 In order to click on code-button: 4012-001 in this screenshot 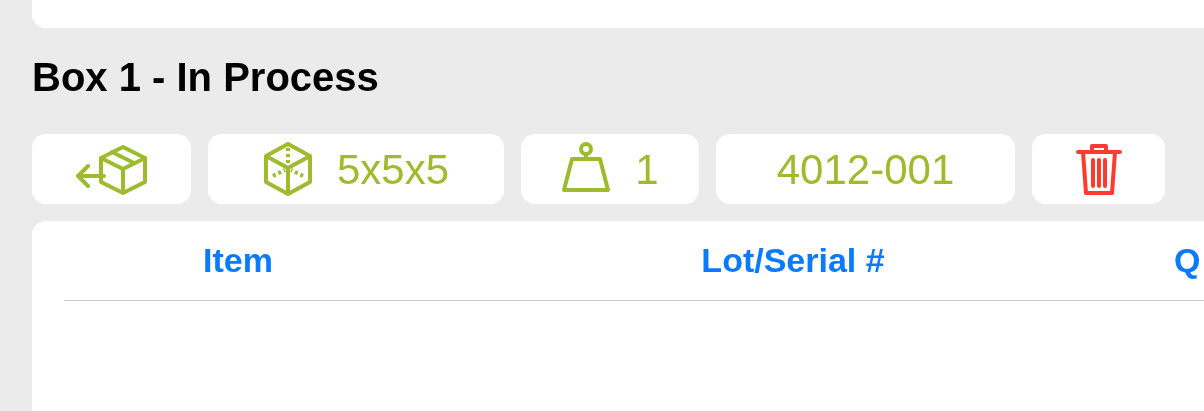, I will do `click(865, 169)`.